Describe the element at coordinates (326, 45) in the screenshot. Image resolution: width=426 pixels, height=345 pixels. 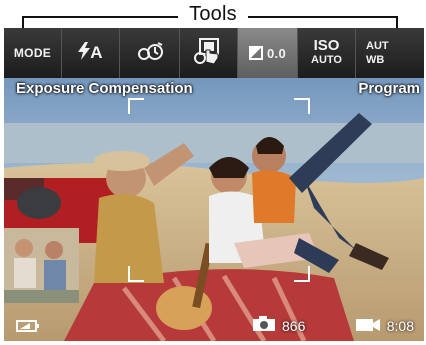
I see `iso-label: ISO` at that location.